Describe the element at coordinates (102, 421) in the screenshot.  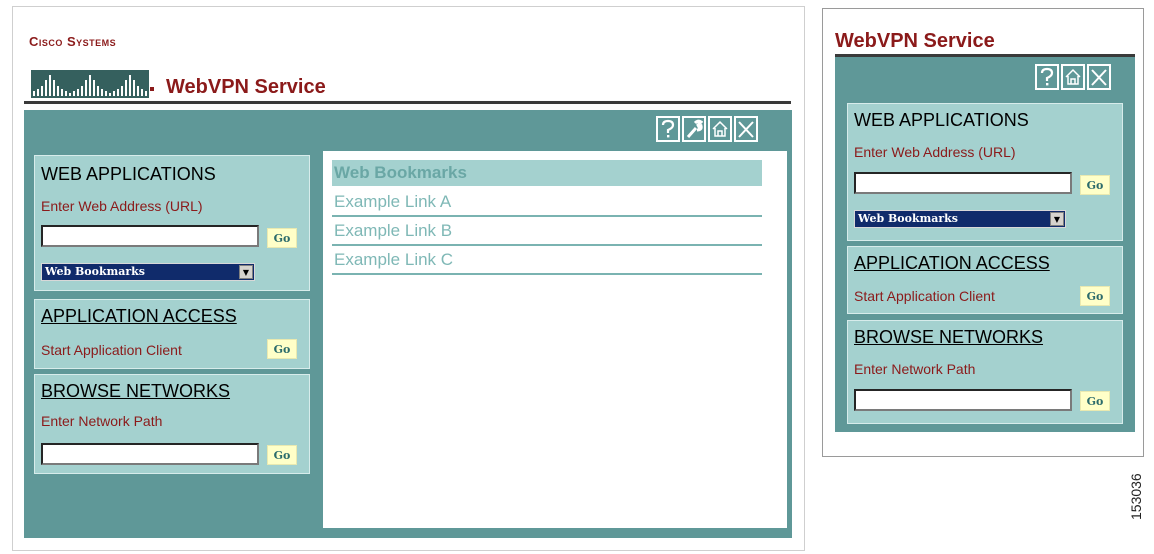
I see `network-path-prompt: Enter Network Path` at that location.